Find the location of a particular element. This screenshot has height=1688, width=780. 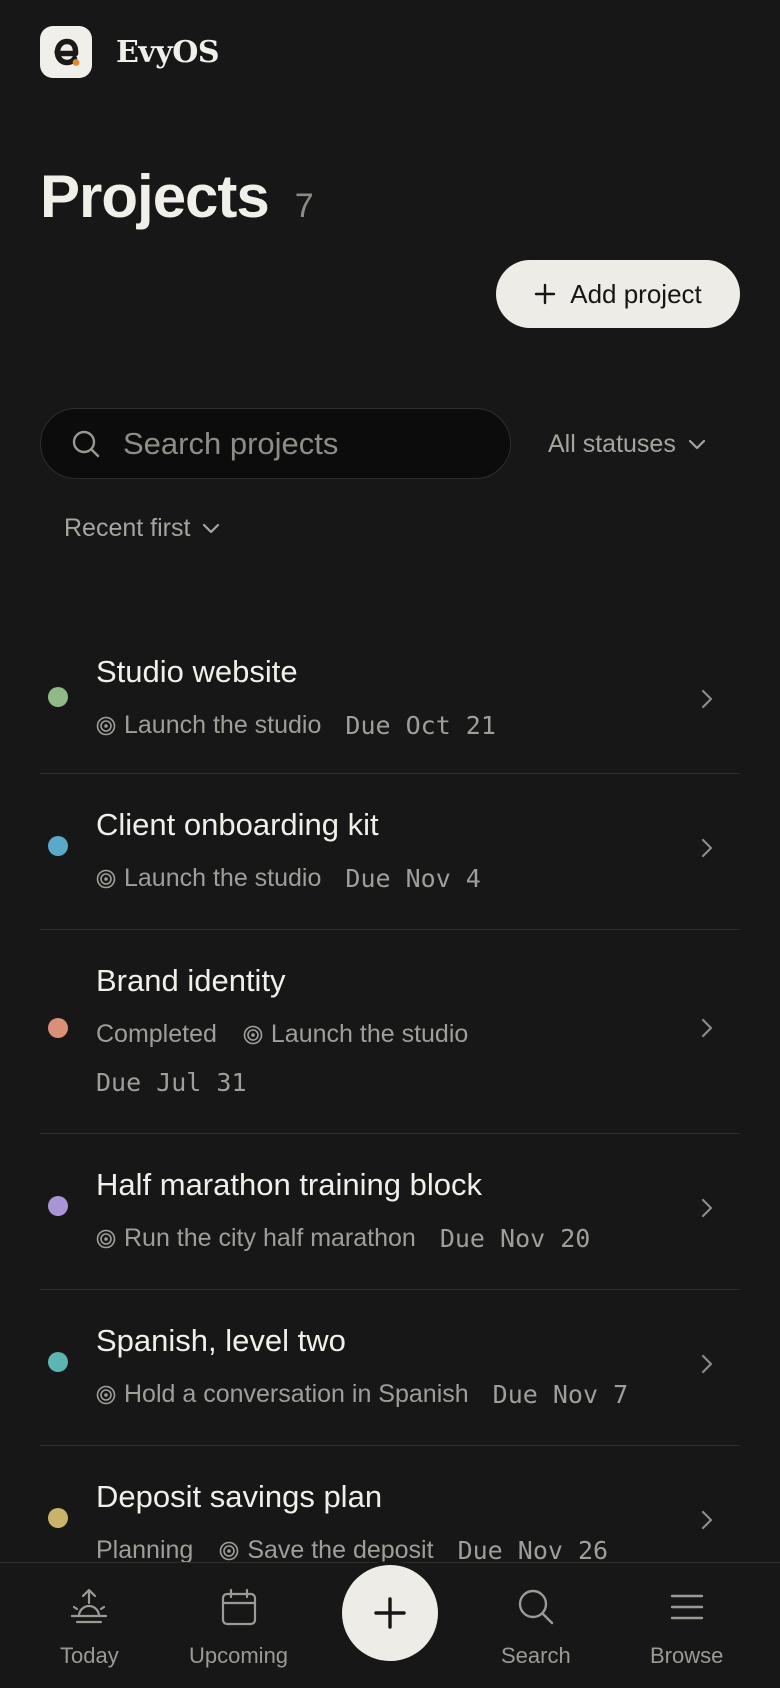

search-box is located at coordinates (275, 443).